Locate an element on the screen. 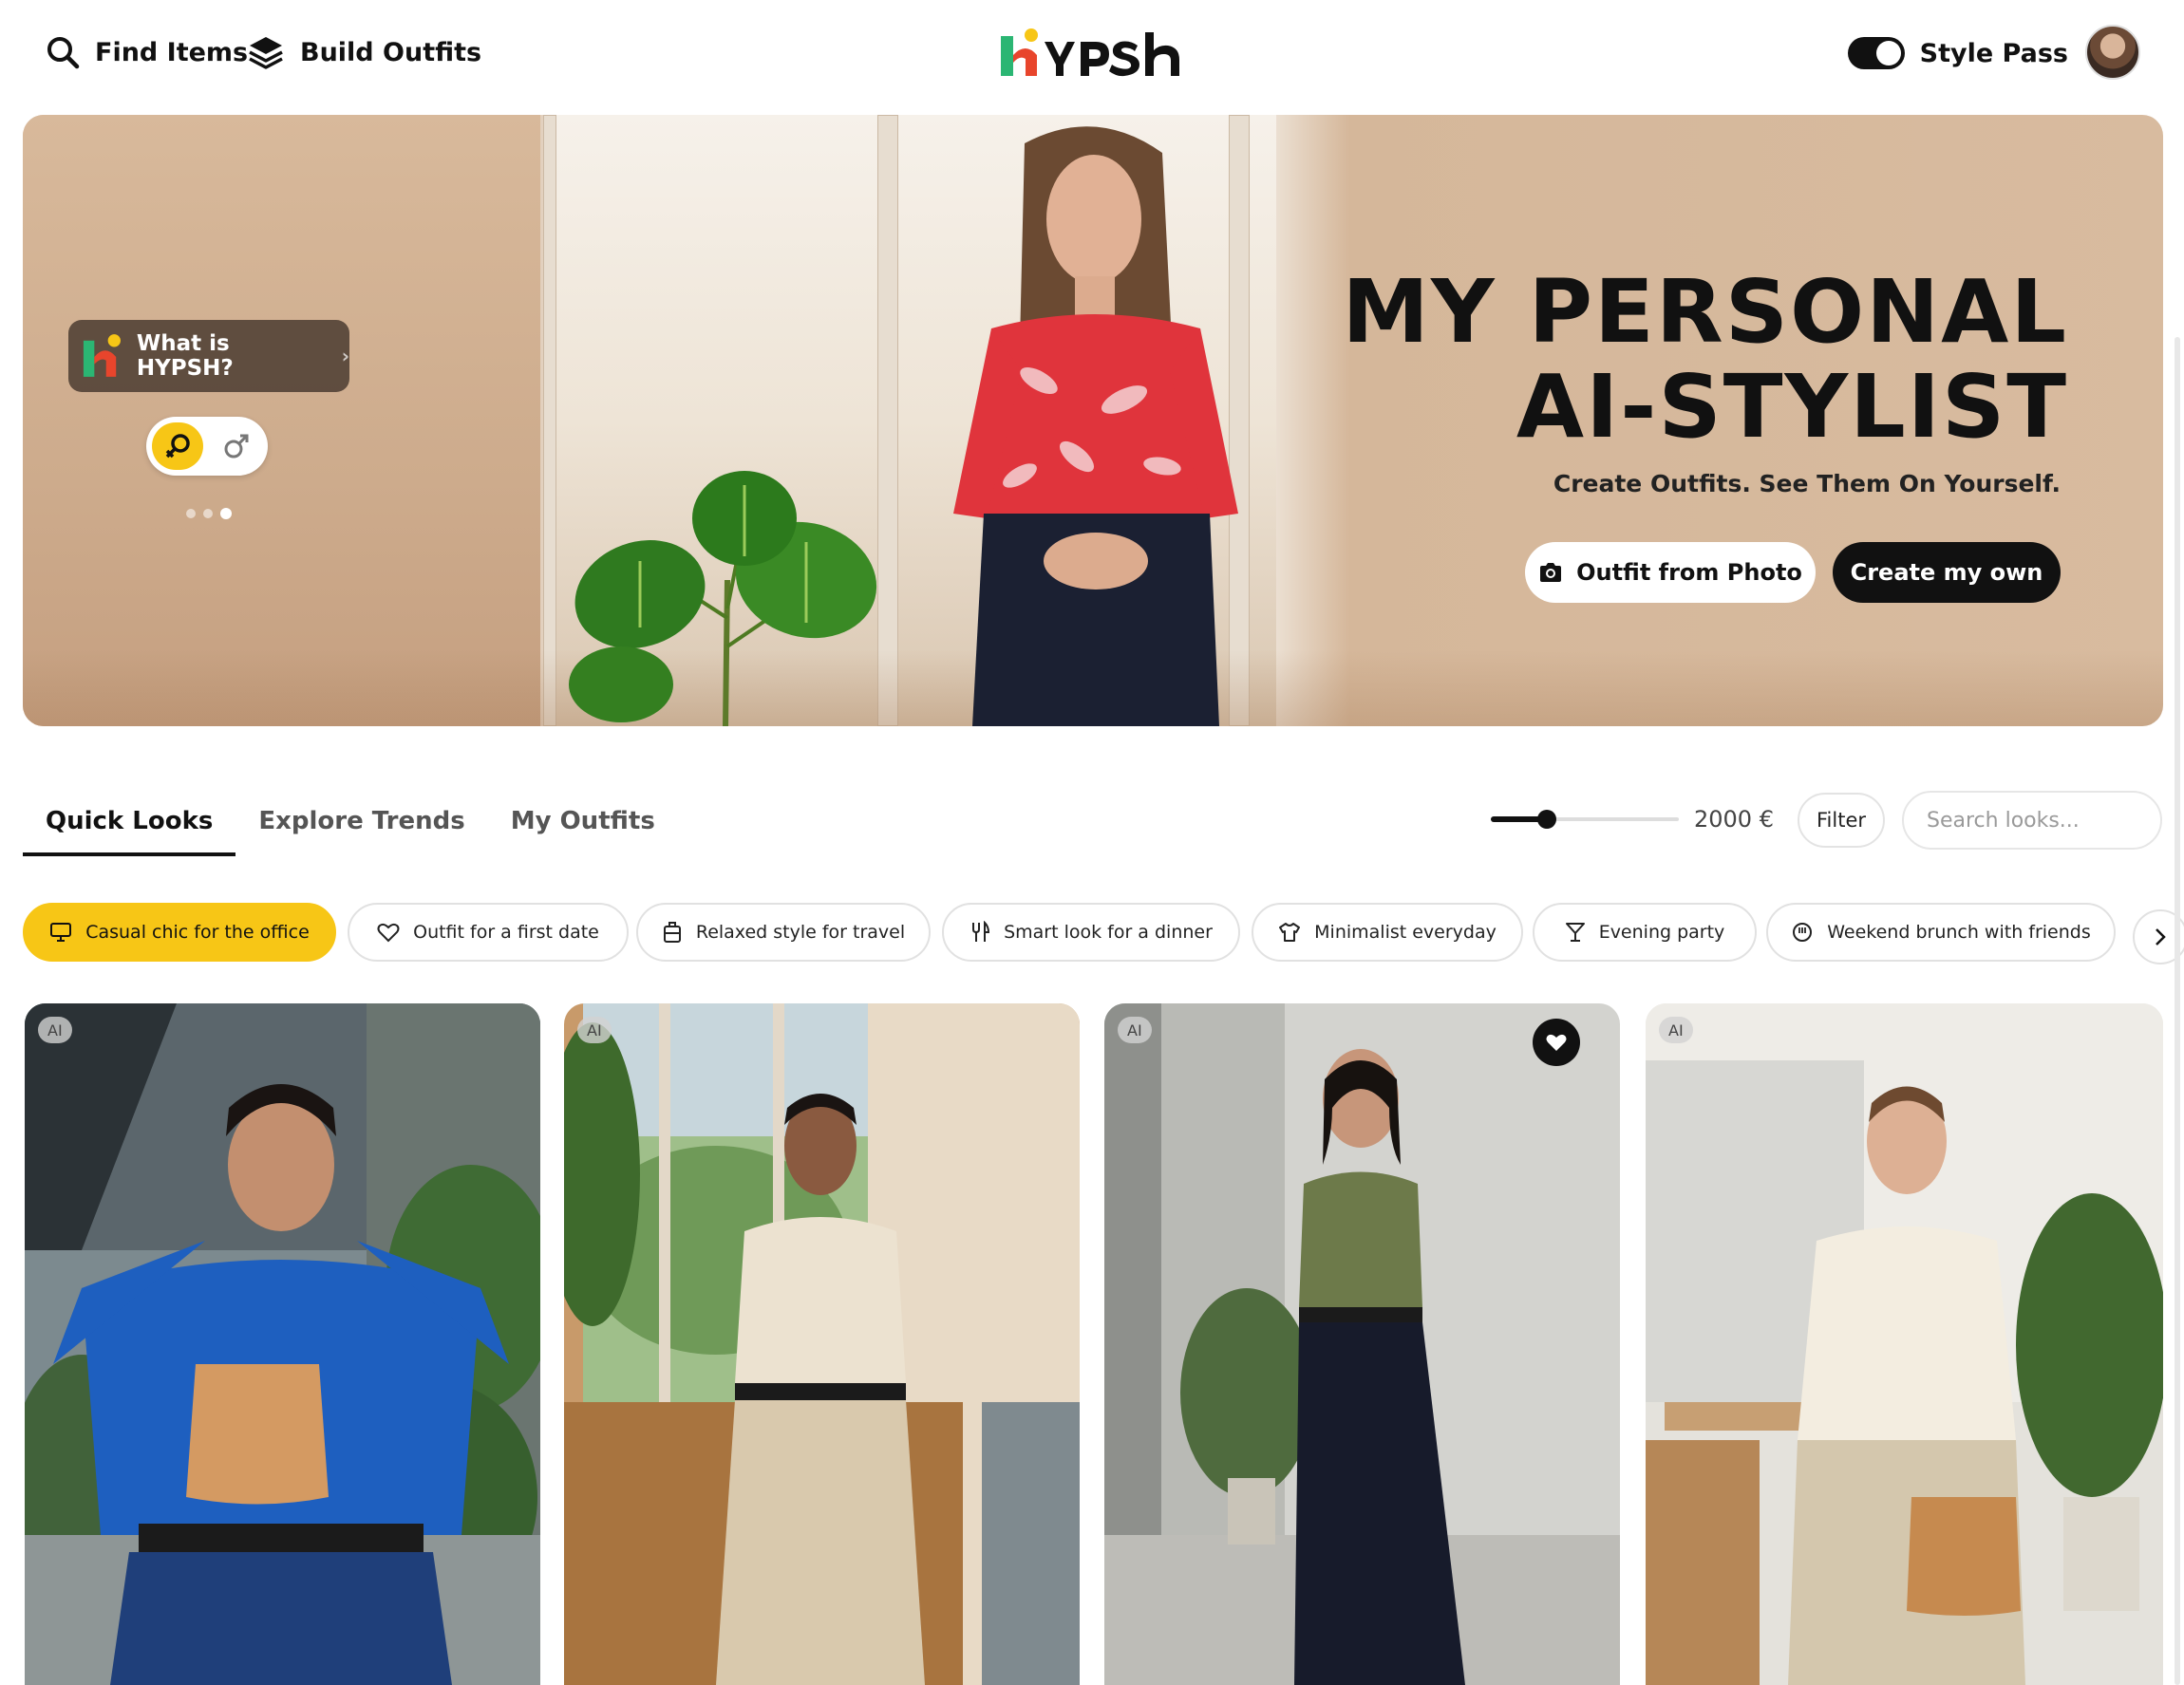 The image size is (2184, 1685). camera-icon is located at coordinates (1551, 572).